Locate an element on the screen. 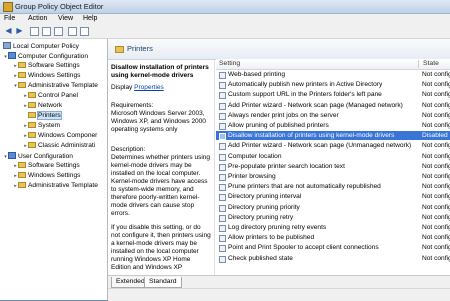  menu-view: View is located at coordinates (65, 18).